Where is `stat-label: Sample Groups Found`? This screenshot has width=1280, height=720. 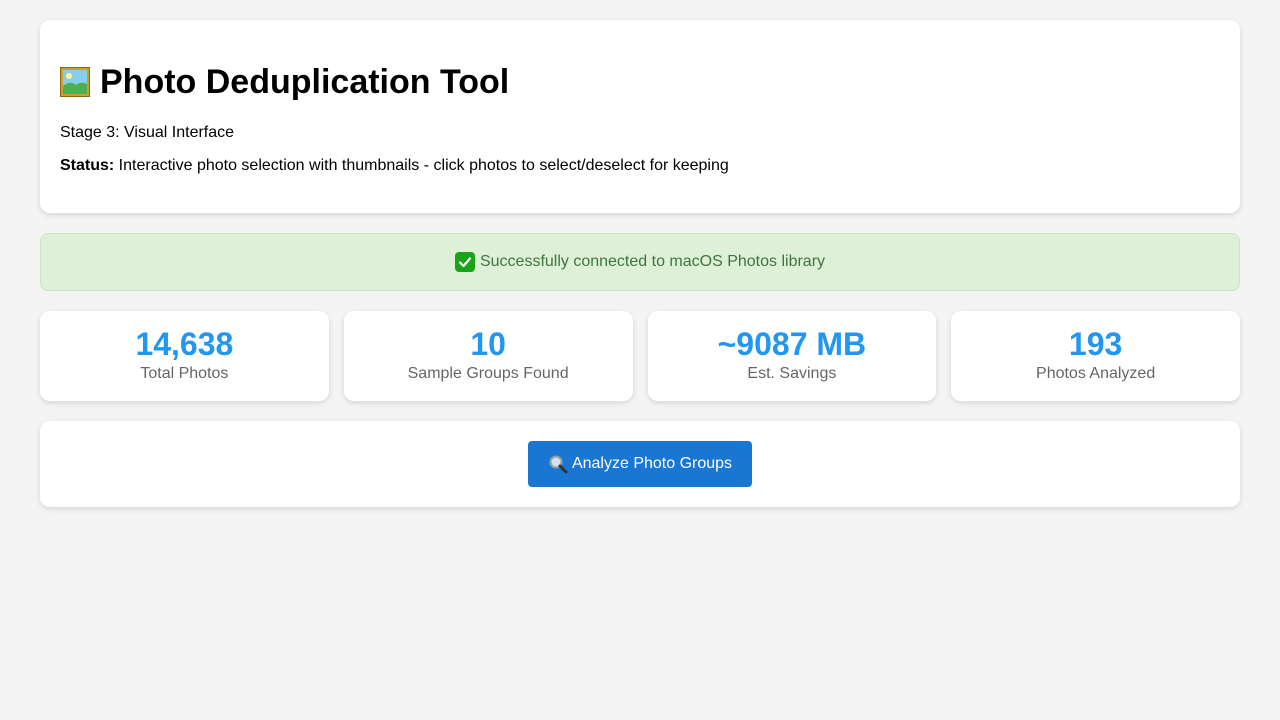
stat-label: Sample Groups Found is located at coordinates (488, 373).